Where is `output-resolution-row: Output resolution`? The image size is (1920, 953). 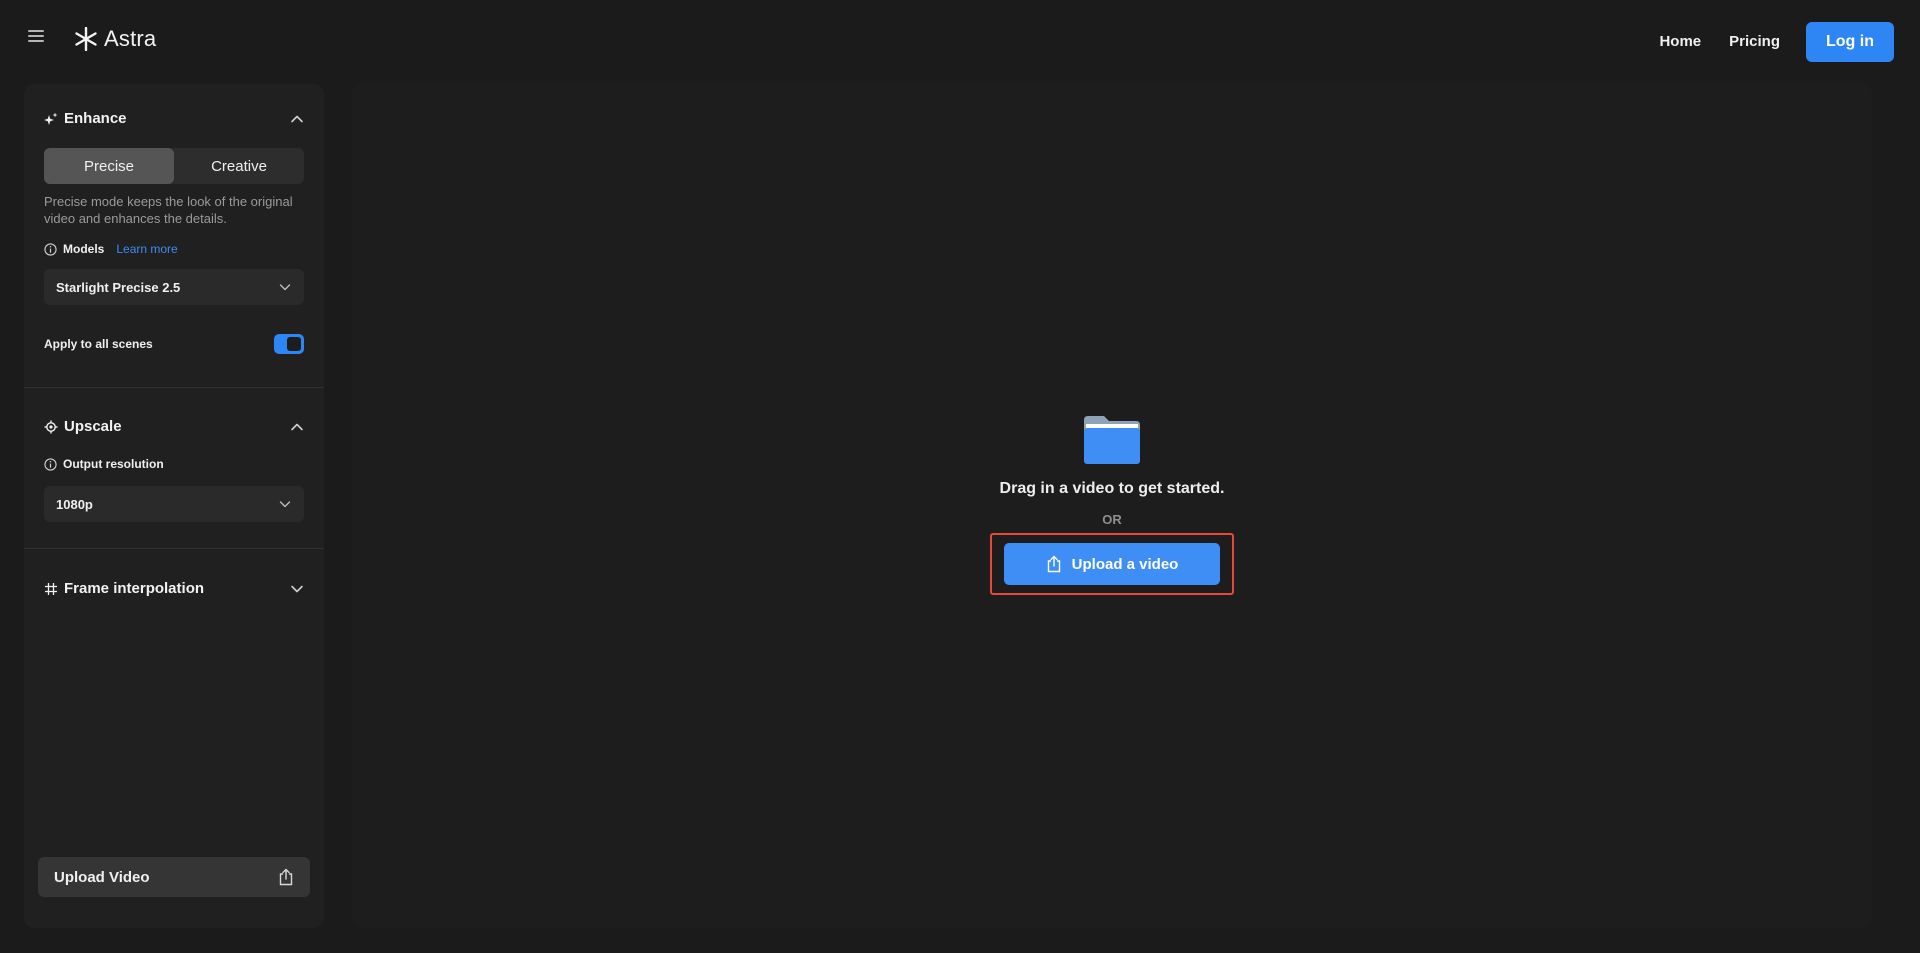 output-resolution-row: Output resolution is located at coordinates (104, 464).